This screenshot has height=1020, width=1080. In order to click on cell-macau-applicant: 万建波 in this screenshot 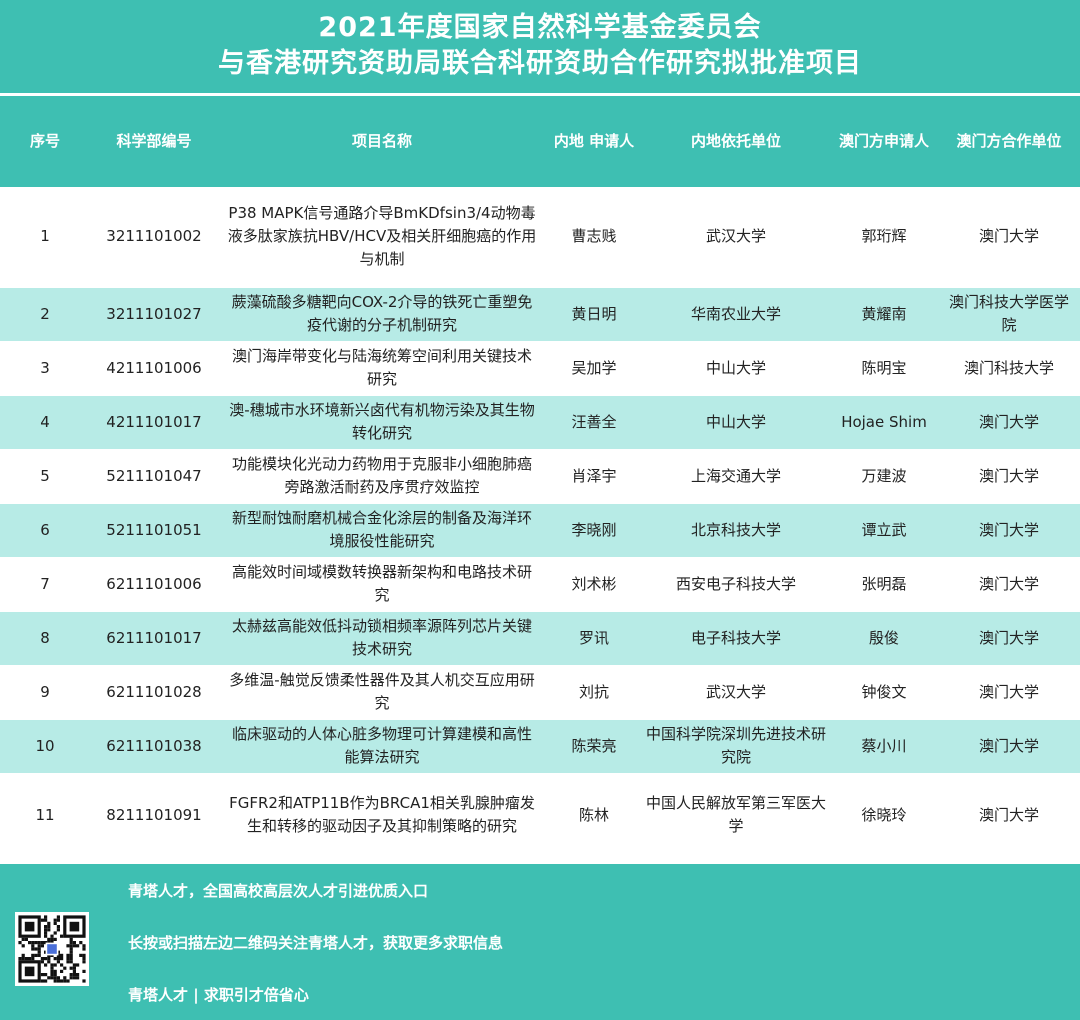, I will do `click(884, 476)`.